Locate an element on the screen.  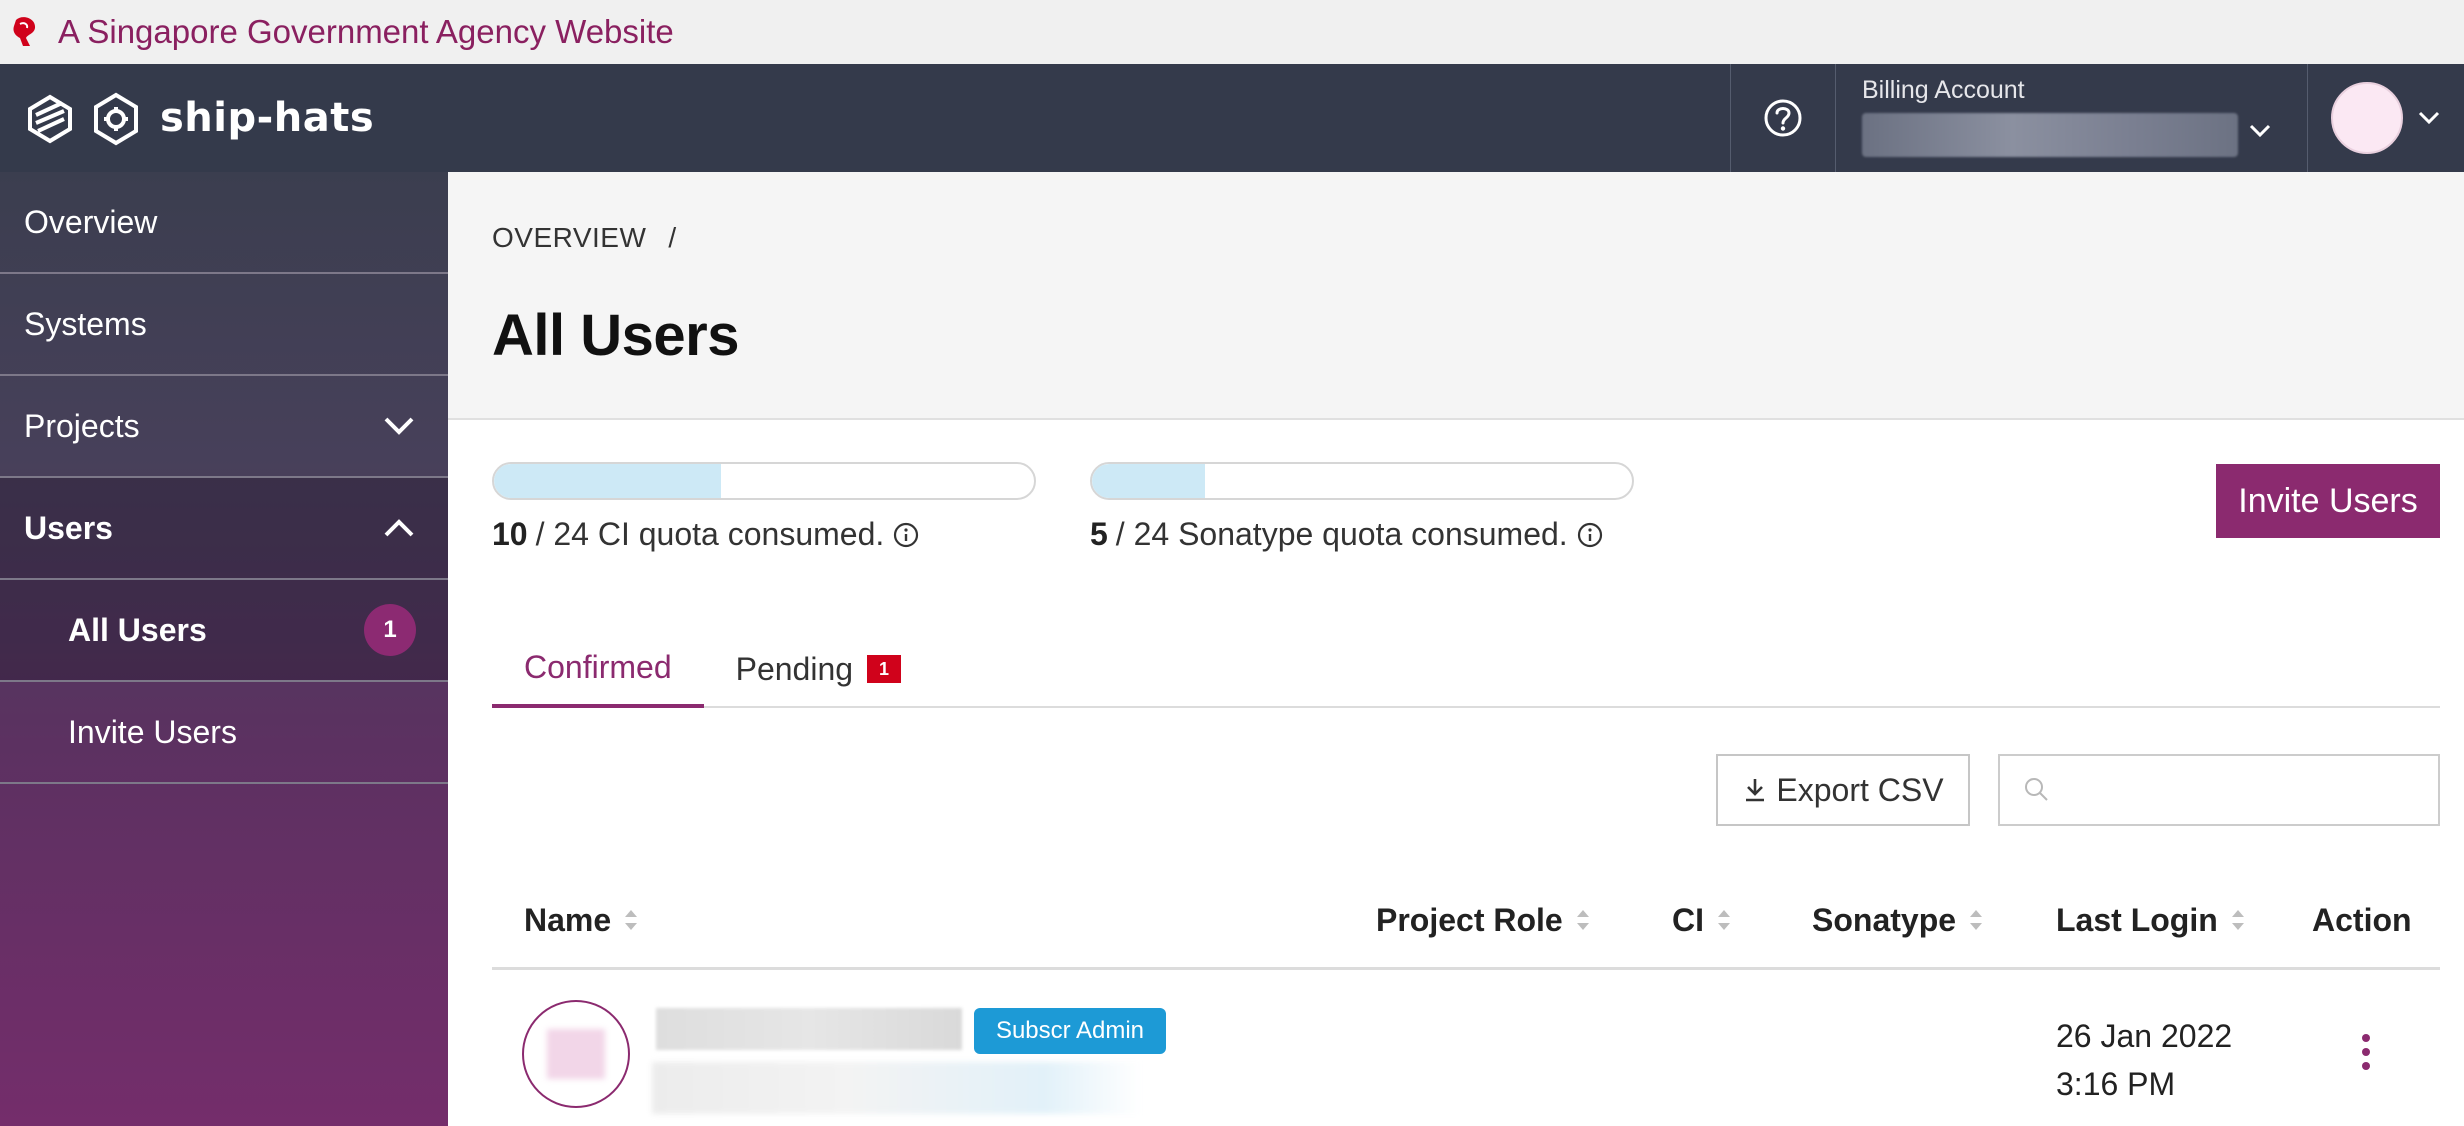
last-login-time: 3:16 PM is located at coordinates (2116, 1084).